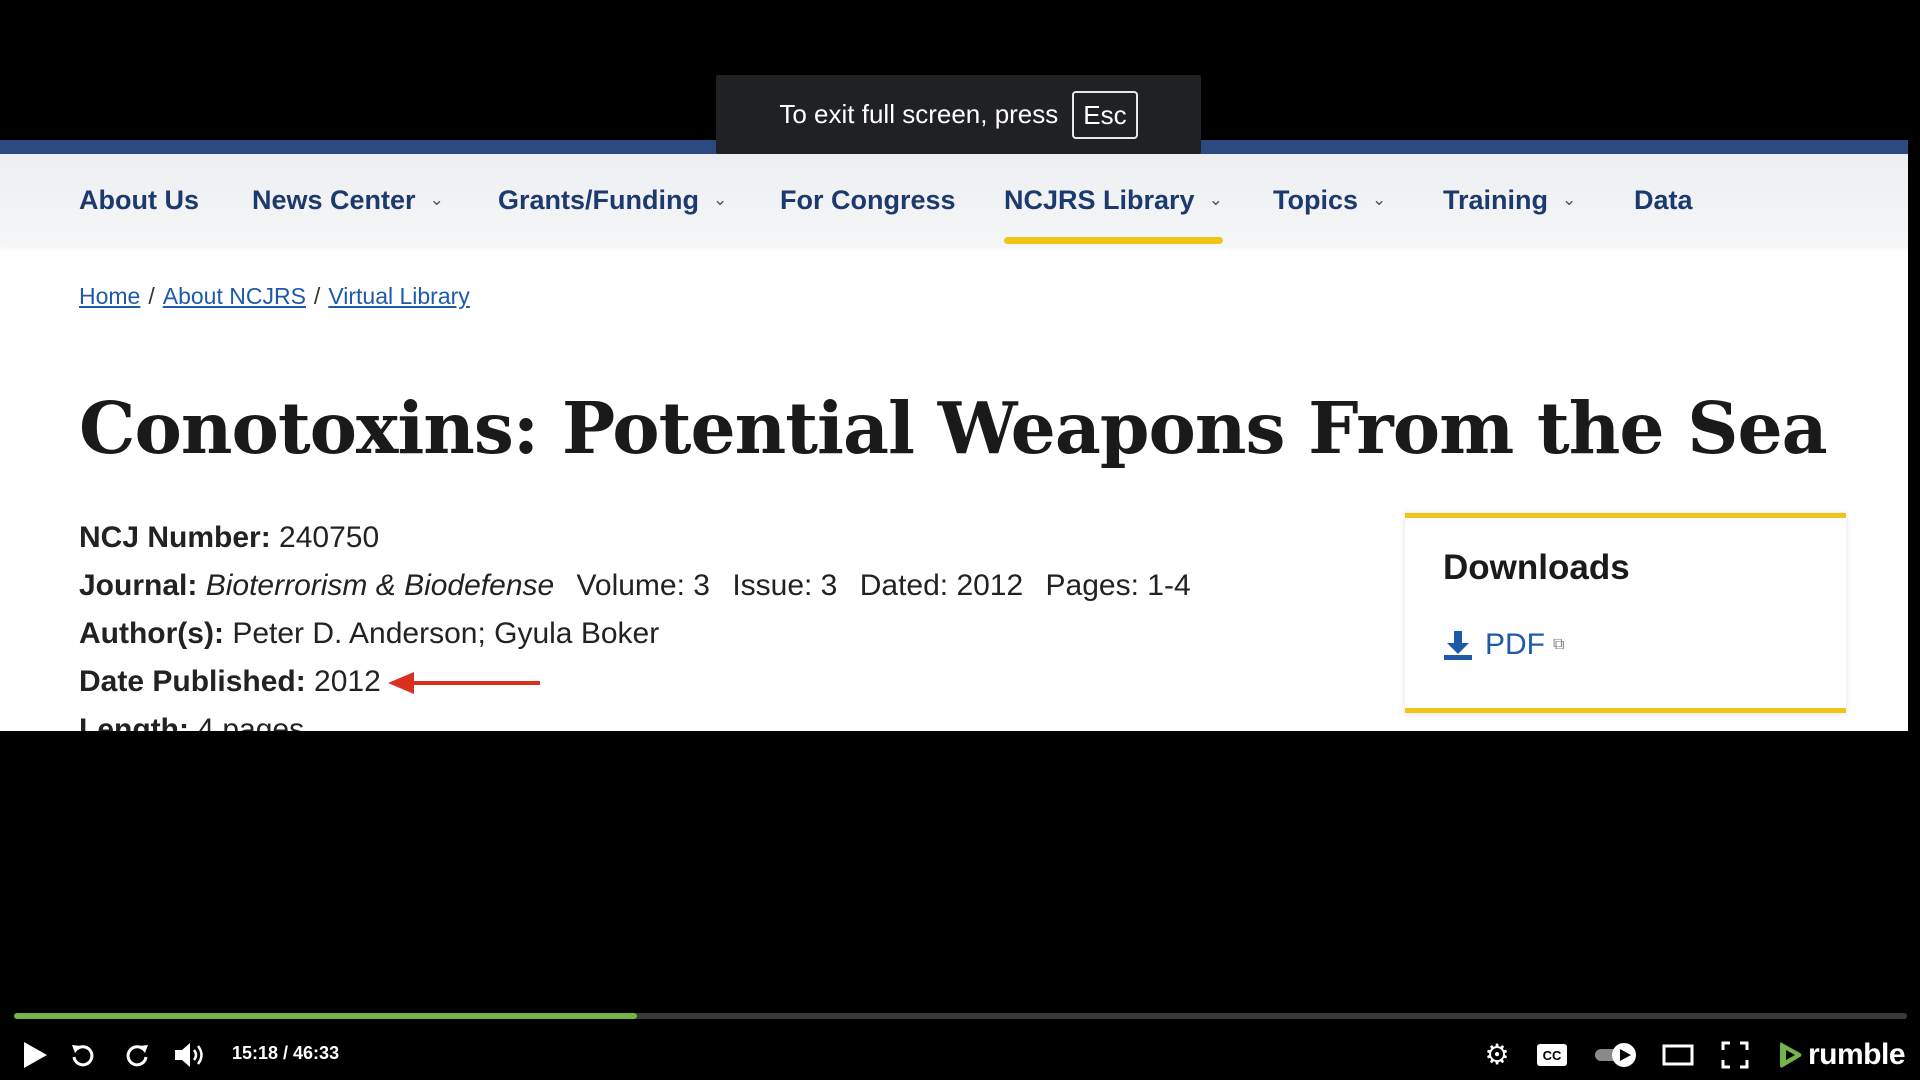  What do you see at coordinates (446, 633) in the screenshot?
I see `authors-value: Peter D. Anderson; Gyula Boker` at bounding box center [446, 633].